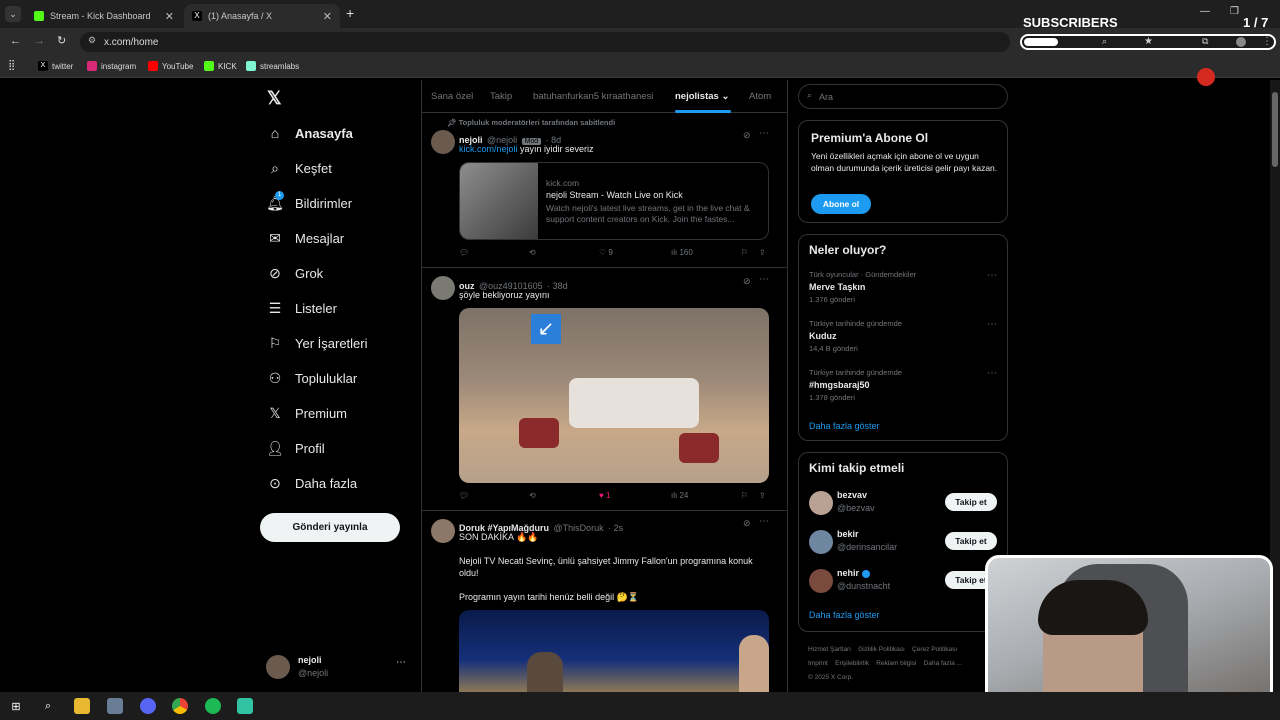 Image resolution: width=1280 pixels, height=720 pixels. I want to click on spotify-icon, so click(213, 706).